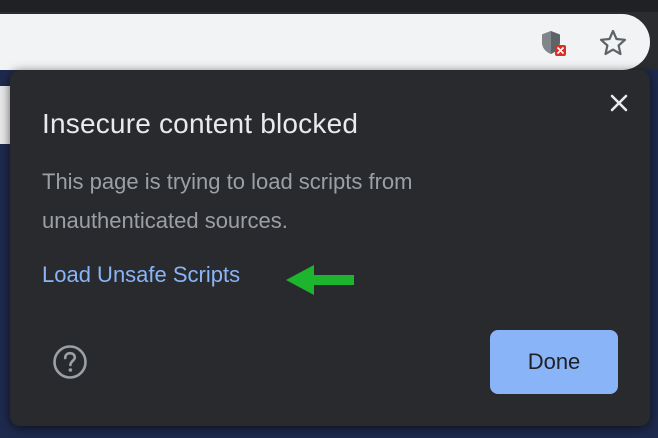 The height and width of the screenshot is (438, 658). I want to click on tab-strip, so click(329, 6).